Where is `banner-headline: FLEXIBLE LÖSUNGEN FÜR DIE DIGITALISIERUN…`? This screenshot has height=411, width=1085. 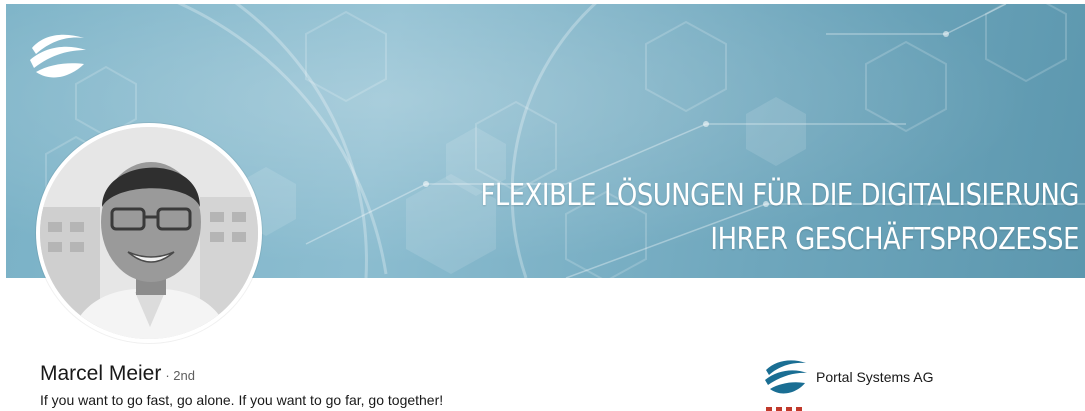
banner-headline: FLEXIBLE LÖSUNGEN FÜR DIE DIGITALISIERUN… is located at coordinates (731, 218).